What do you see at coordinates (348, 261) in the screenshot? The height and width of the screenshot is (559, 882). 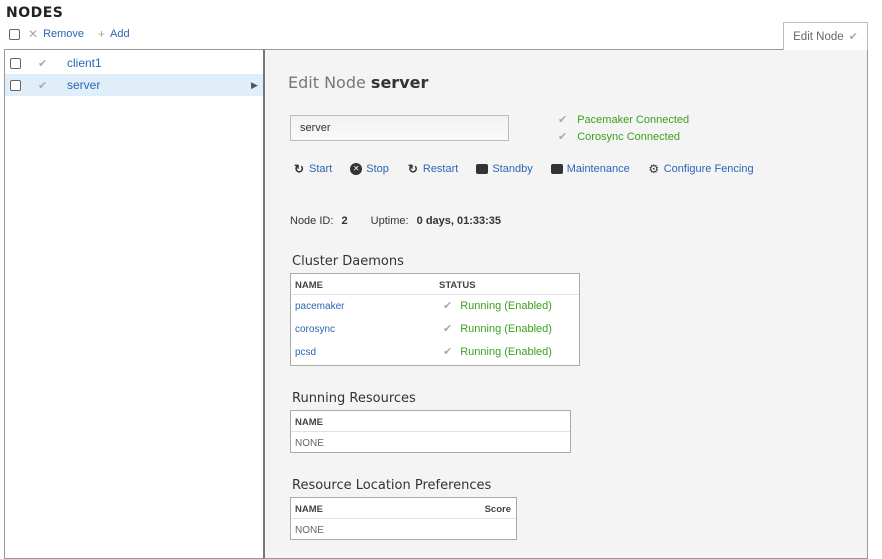 I see `cluster-daemons-title: Cluster Daemons` at bounding box center [348, 261].